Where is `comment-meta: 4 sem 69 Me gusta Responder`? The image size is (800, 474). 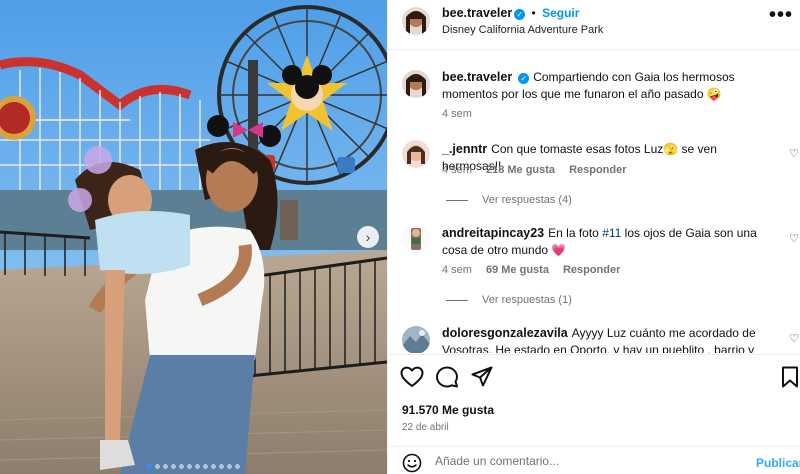
comment-meta: 4 sem 69 Me gusta Responder is located at coordinates (531, 270).